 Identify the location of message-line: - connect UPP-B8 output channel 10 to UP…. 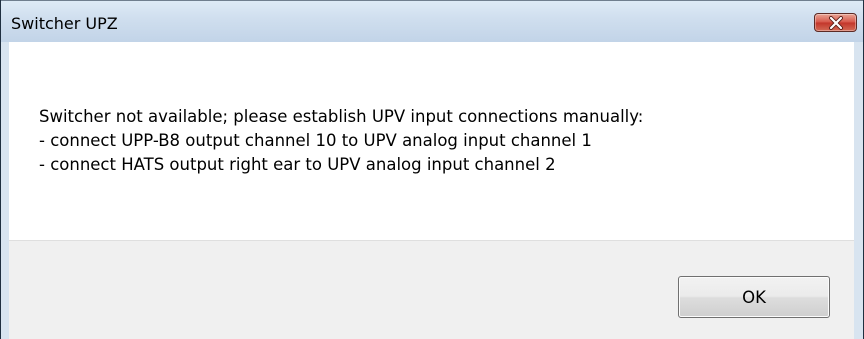
(315, 140).